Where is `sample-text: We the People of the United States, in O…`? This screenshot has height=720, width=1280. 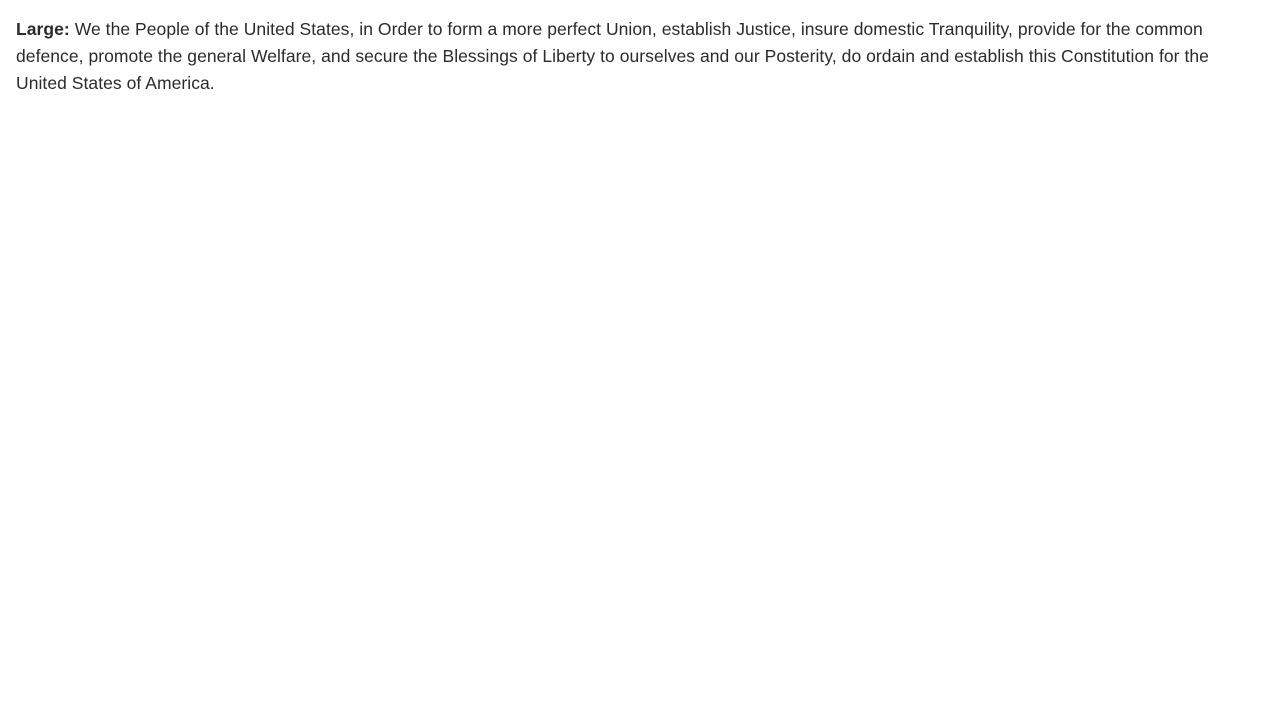
sample-text: We the People of the United States, in O… is located at coordinates (612, 56).